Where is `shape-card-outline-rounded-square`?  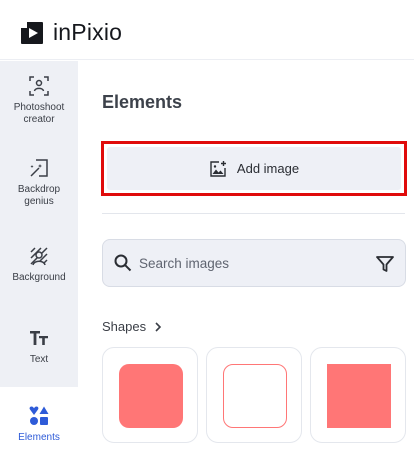
shape-card-outline-rounded-square is located at coordinates (254, 395).